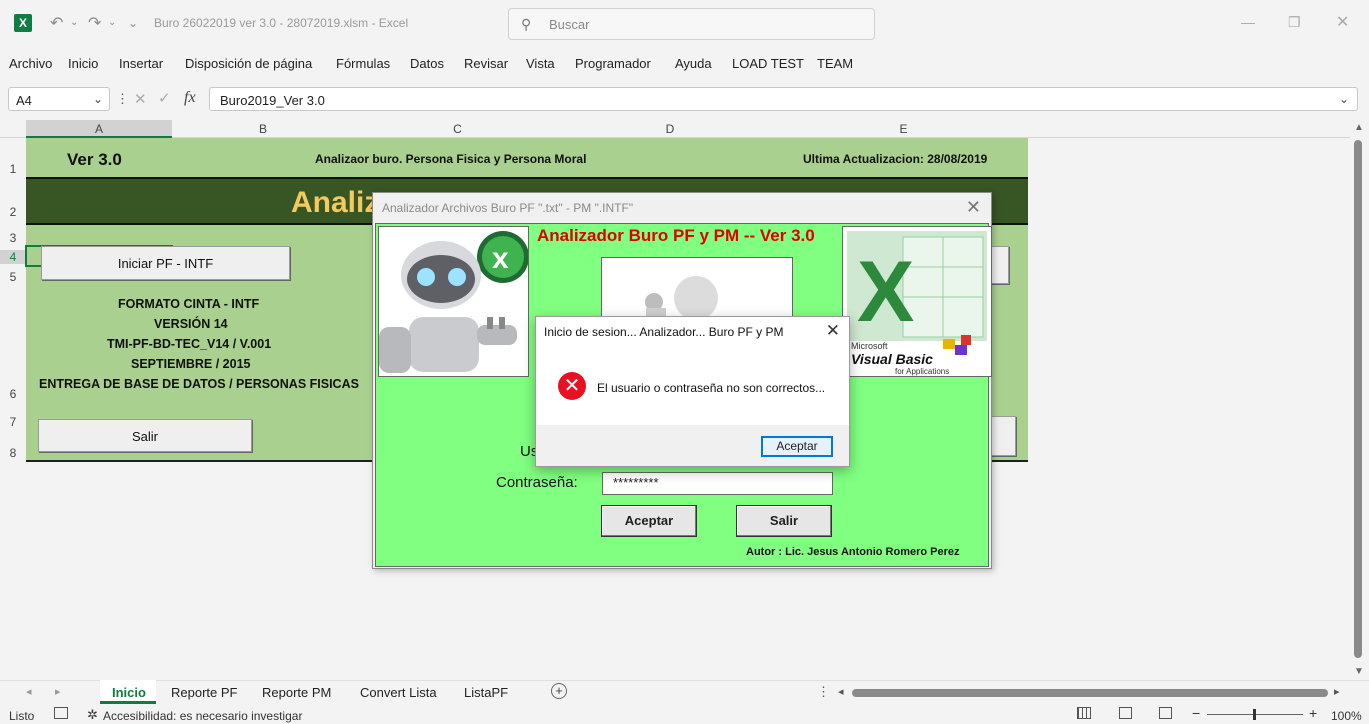 The height and width of the screenshot is (724, 1369). Describe the element at coordinates (190, 98) in the screenshot. I see `function-icon: fx` at that location.